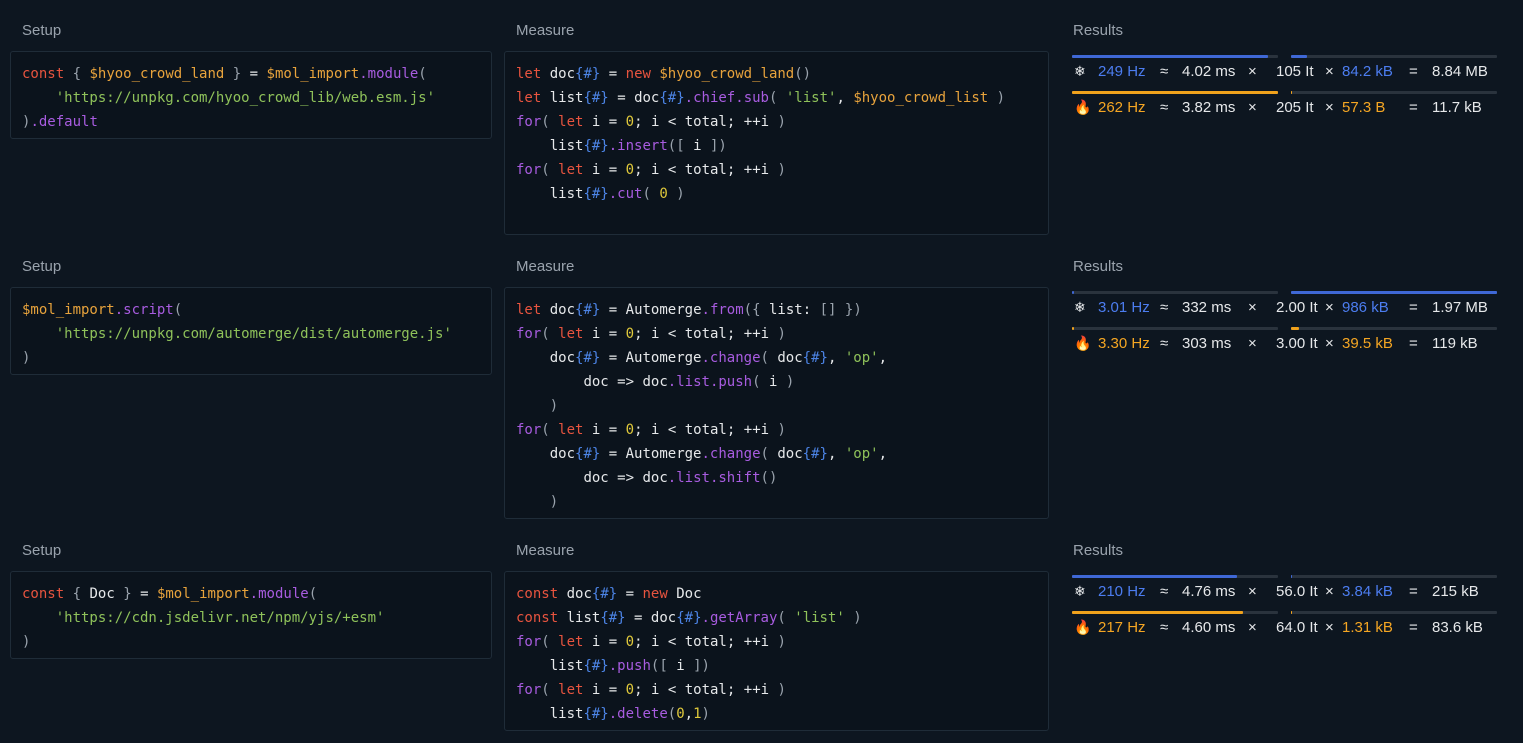 The width and height of the screenshot is (1523, 743). Describe the element at coordinates (1209, 71) in the screenshot. I see `time-value: 4.02 ms` at that location.